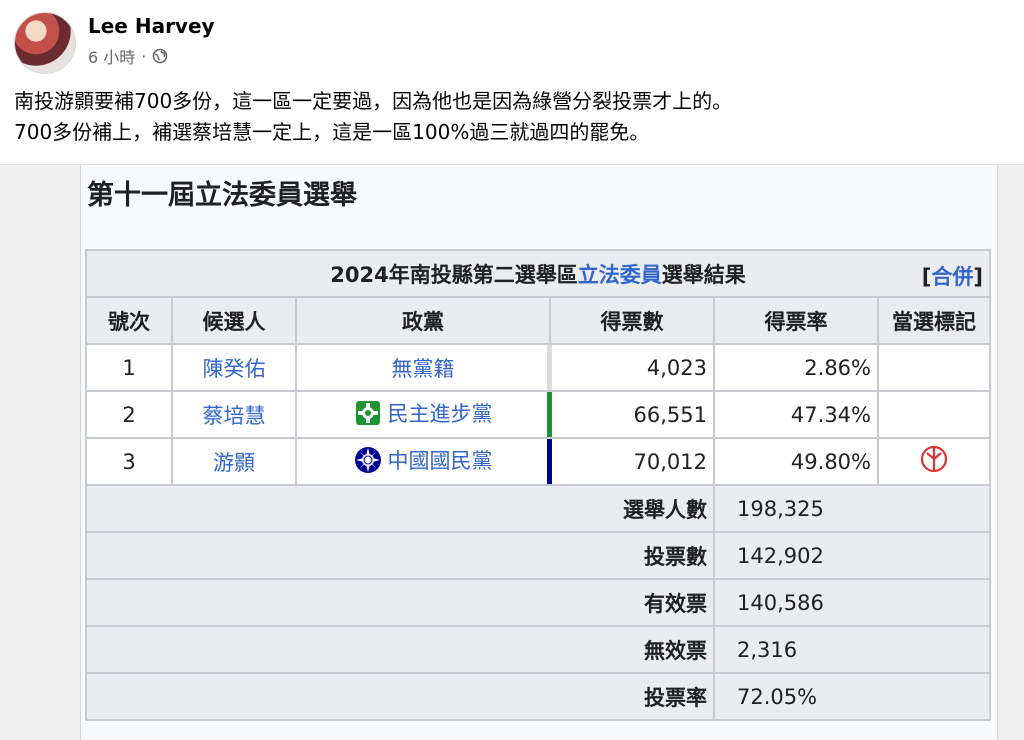 Image resolution: width=1024 pixels, height=740 pixels. What do you see at coordinates (631, 461) in the screenshot?
I see `votes-cell: 70,012` at bounding box center [631, 461].